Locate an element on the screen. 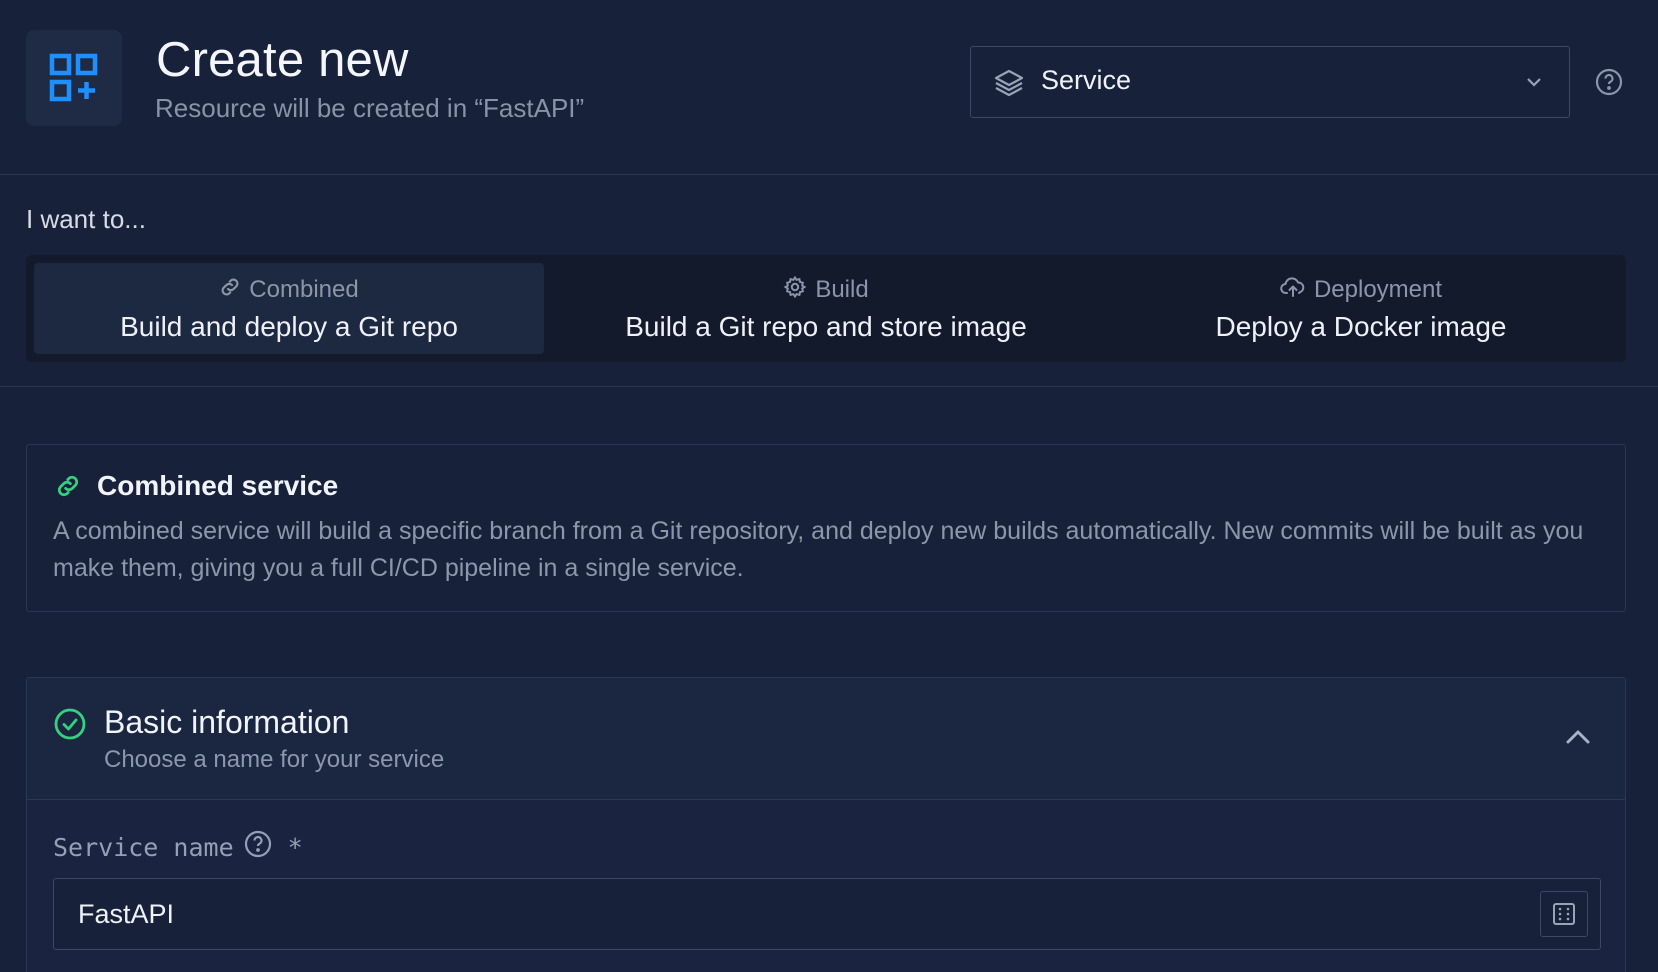  gear-icon is located at coordinates (795, 290).